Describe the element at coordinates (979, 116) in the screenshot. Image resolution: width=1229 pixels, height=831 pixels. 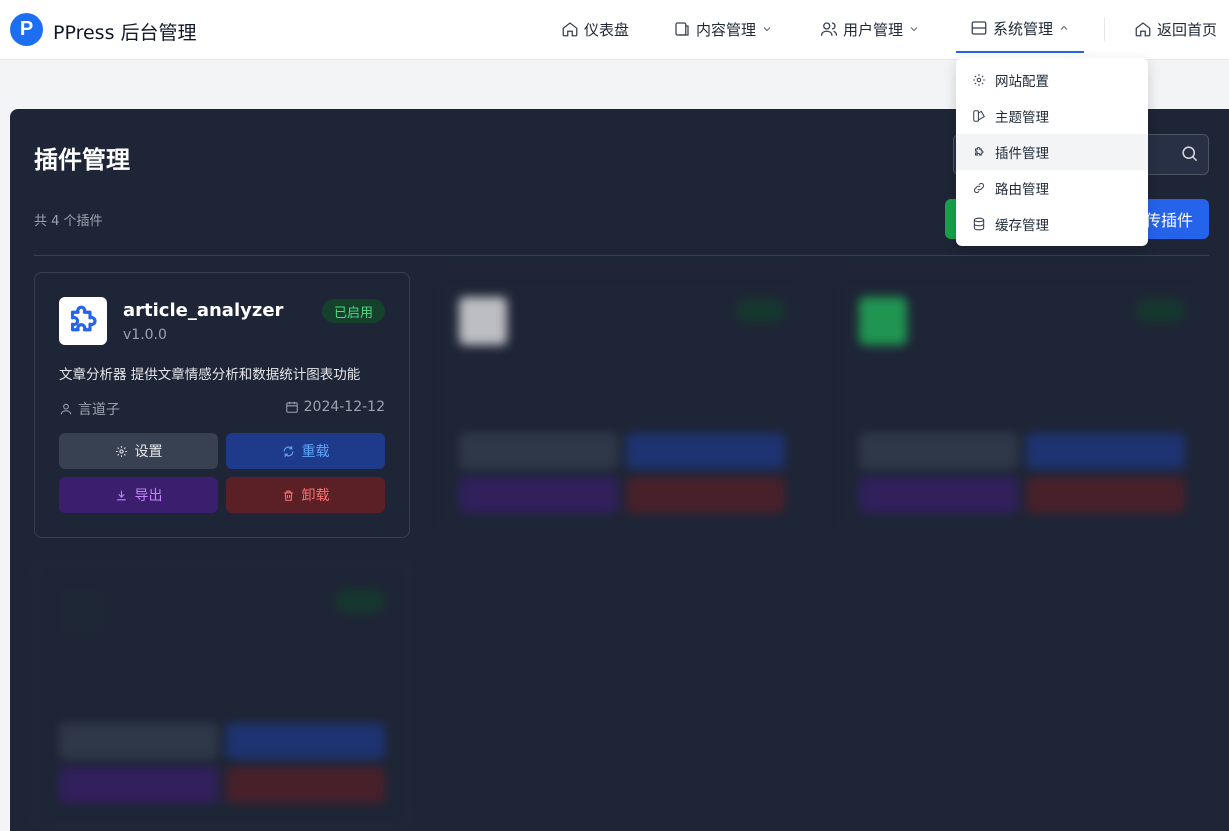
I see `theme-icon` at that location.